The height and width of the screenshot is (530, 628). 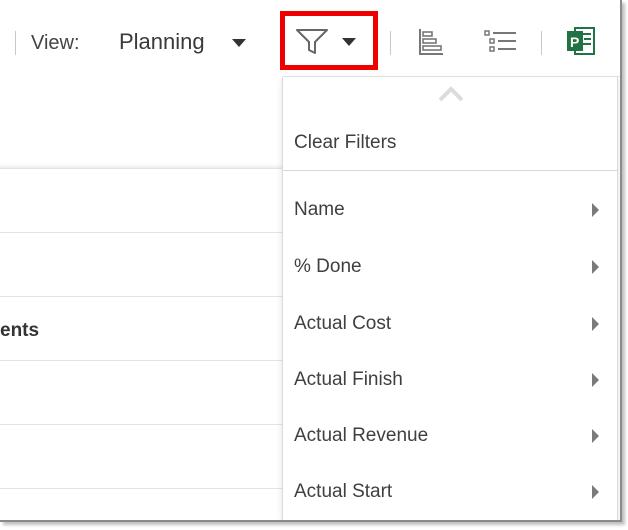 What do you see at coordinates (450, 324) in the screenshot?
I see `filter-item-actual-cost: Actual Cost` at bounding box center [450, 324].